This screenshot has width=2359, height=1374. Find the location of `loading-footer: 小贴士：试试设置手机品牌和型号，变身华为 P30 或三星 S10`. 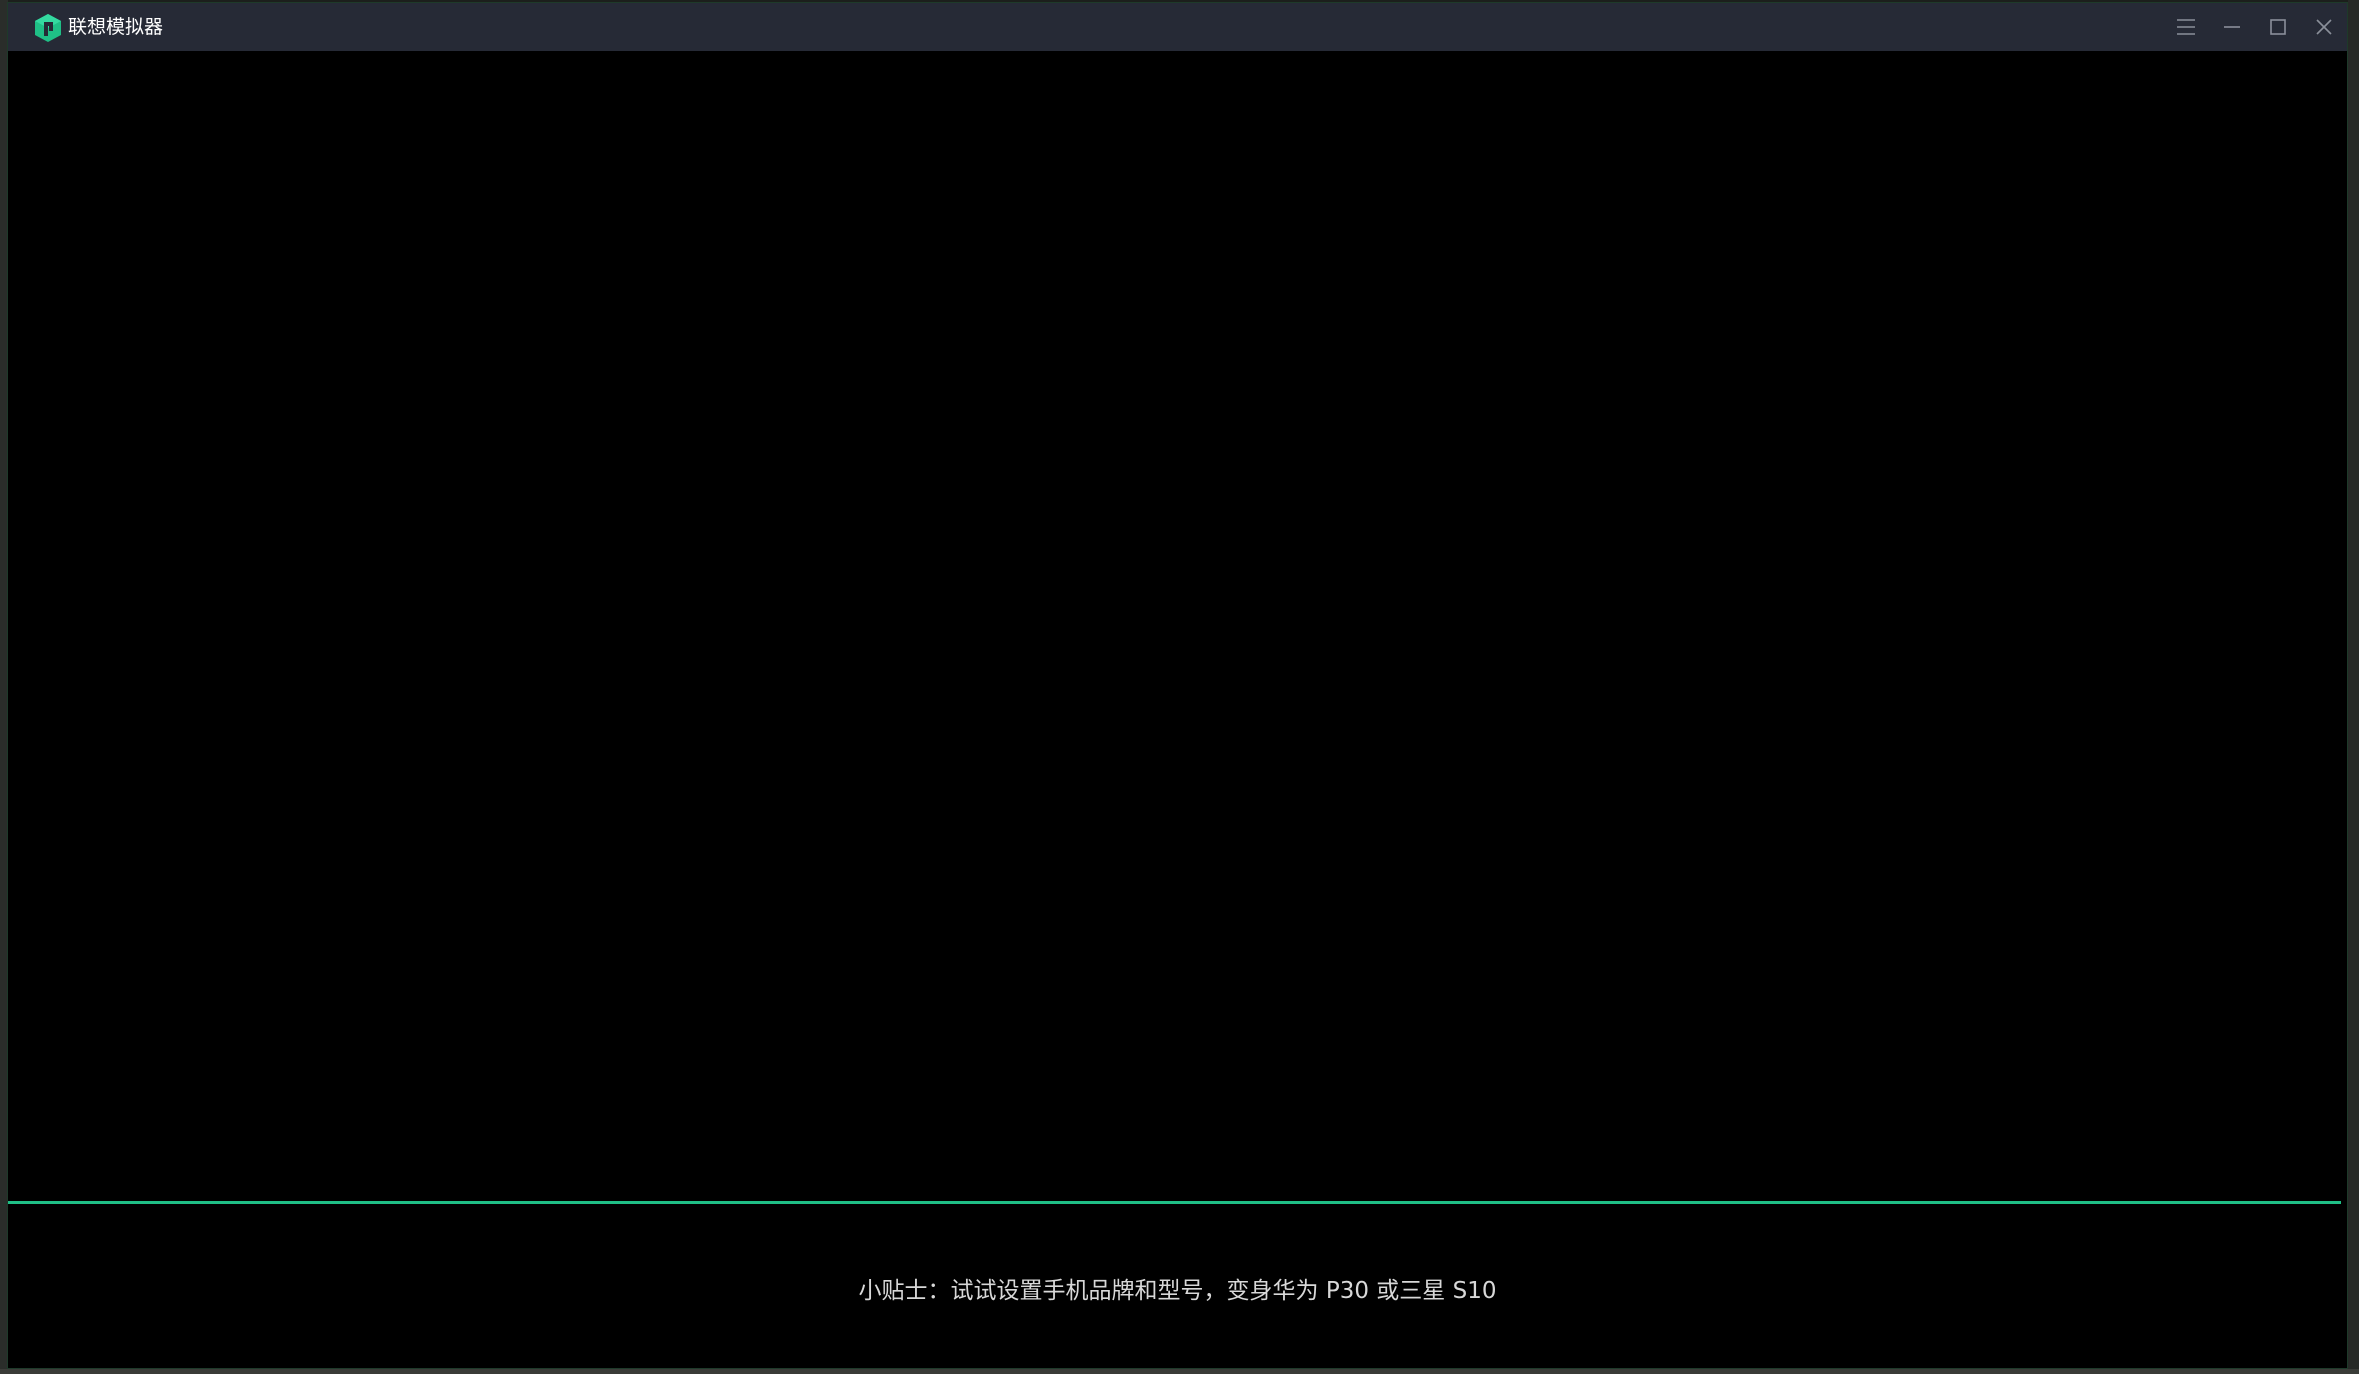

loading-footer: 小贴士：试试设置手机品牌和型号，变身华为 P30 或三星 S10 is located at coordinates (1177, 1286).